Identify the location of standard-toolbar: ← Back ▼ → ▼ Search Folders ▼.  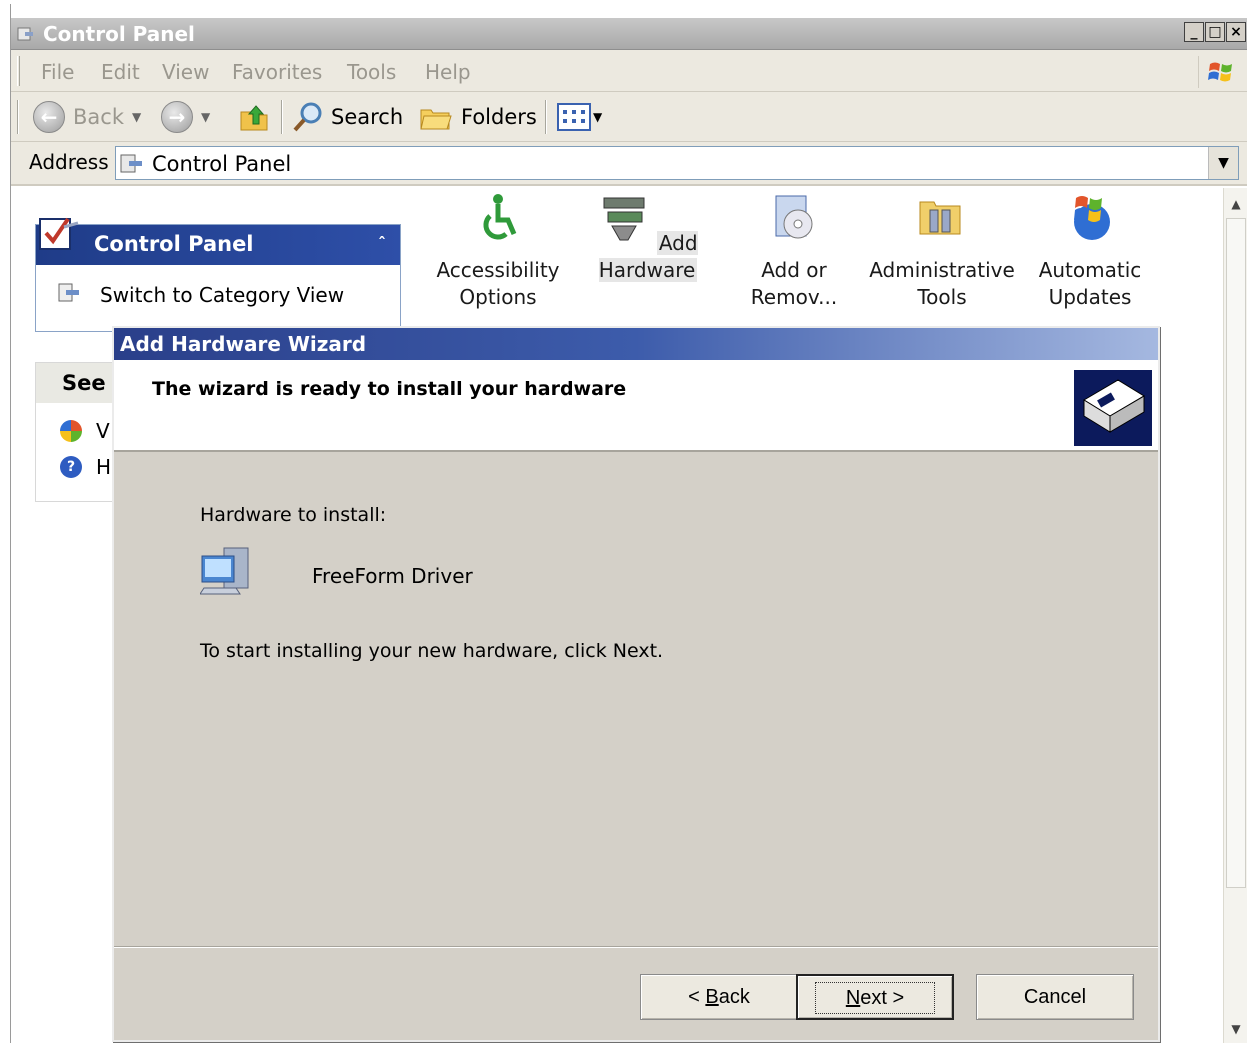
(629, 117).